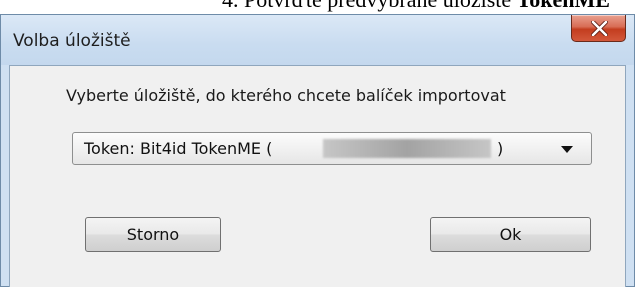  What do you see at coordinates (72, 41) in the screenshot?
I see `window-title: Volba úložiště` at bounding box center [72, 41].